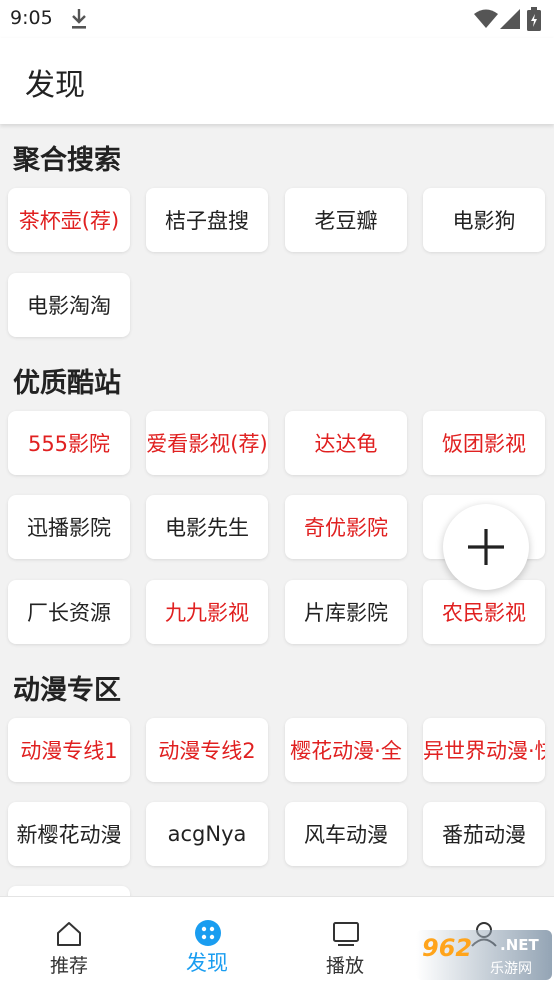  I want to click on watermark-sub: 乐游网, so click(511, 969).